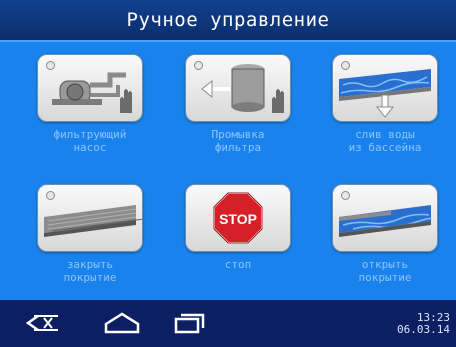 The image size is (456, 347). I want to click on title-bar: Ручное управление, so click(228, 21).